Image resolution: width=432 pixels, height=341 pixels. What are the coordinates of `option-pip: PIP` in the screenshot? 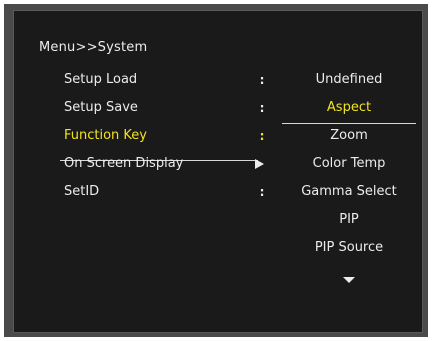 It's located at (349, 220).